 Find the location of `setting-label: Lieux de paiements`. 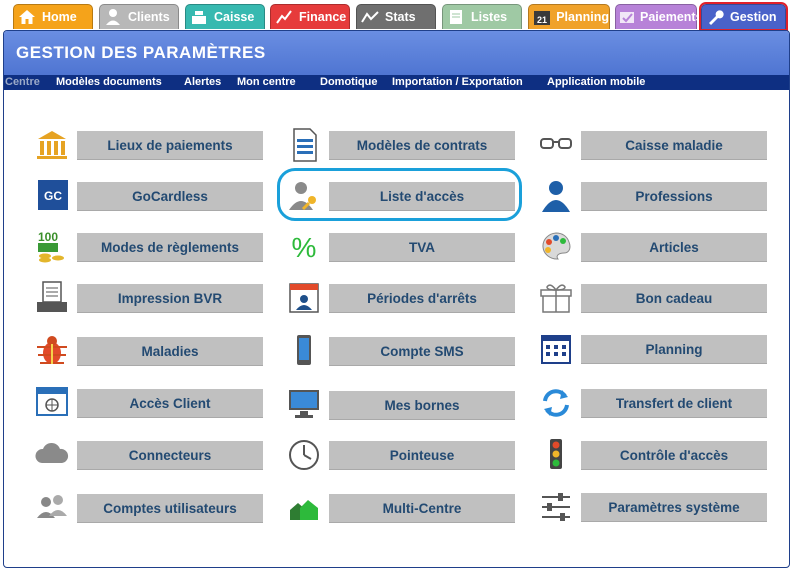

setting-label: Lieux de paiements is located at coordinates (170, 145).